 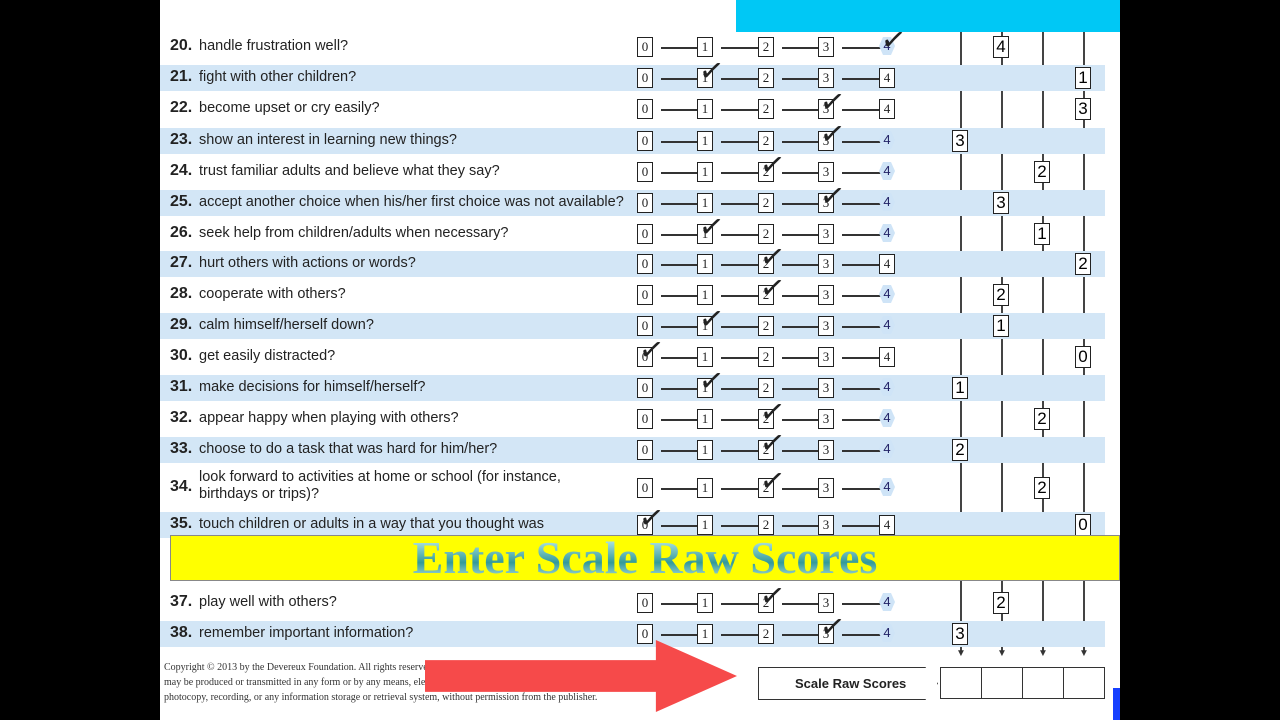 I want to click on item-question: cooperate with others?, so click(x=272, y=294).